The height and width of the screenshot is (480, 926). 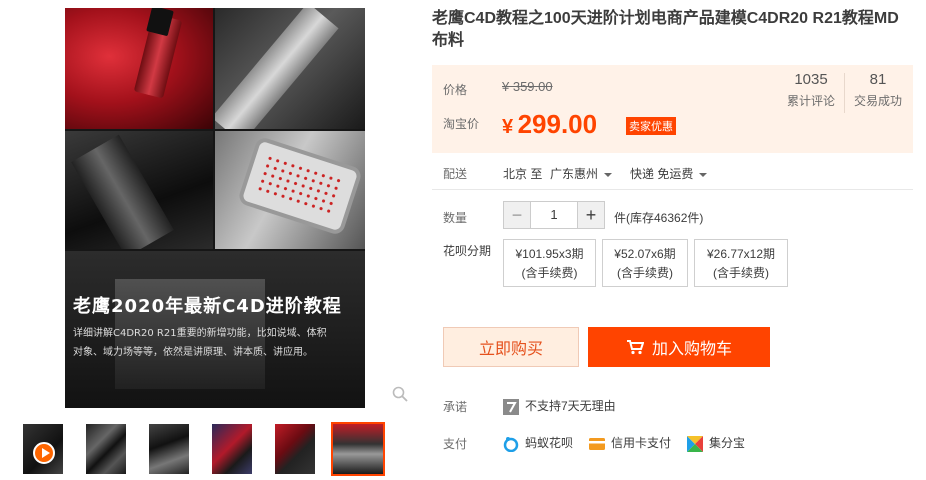 I want to click on payment-method-jifenbao: 集分宝, so click(x=716, y=443).